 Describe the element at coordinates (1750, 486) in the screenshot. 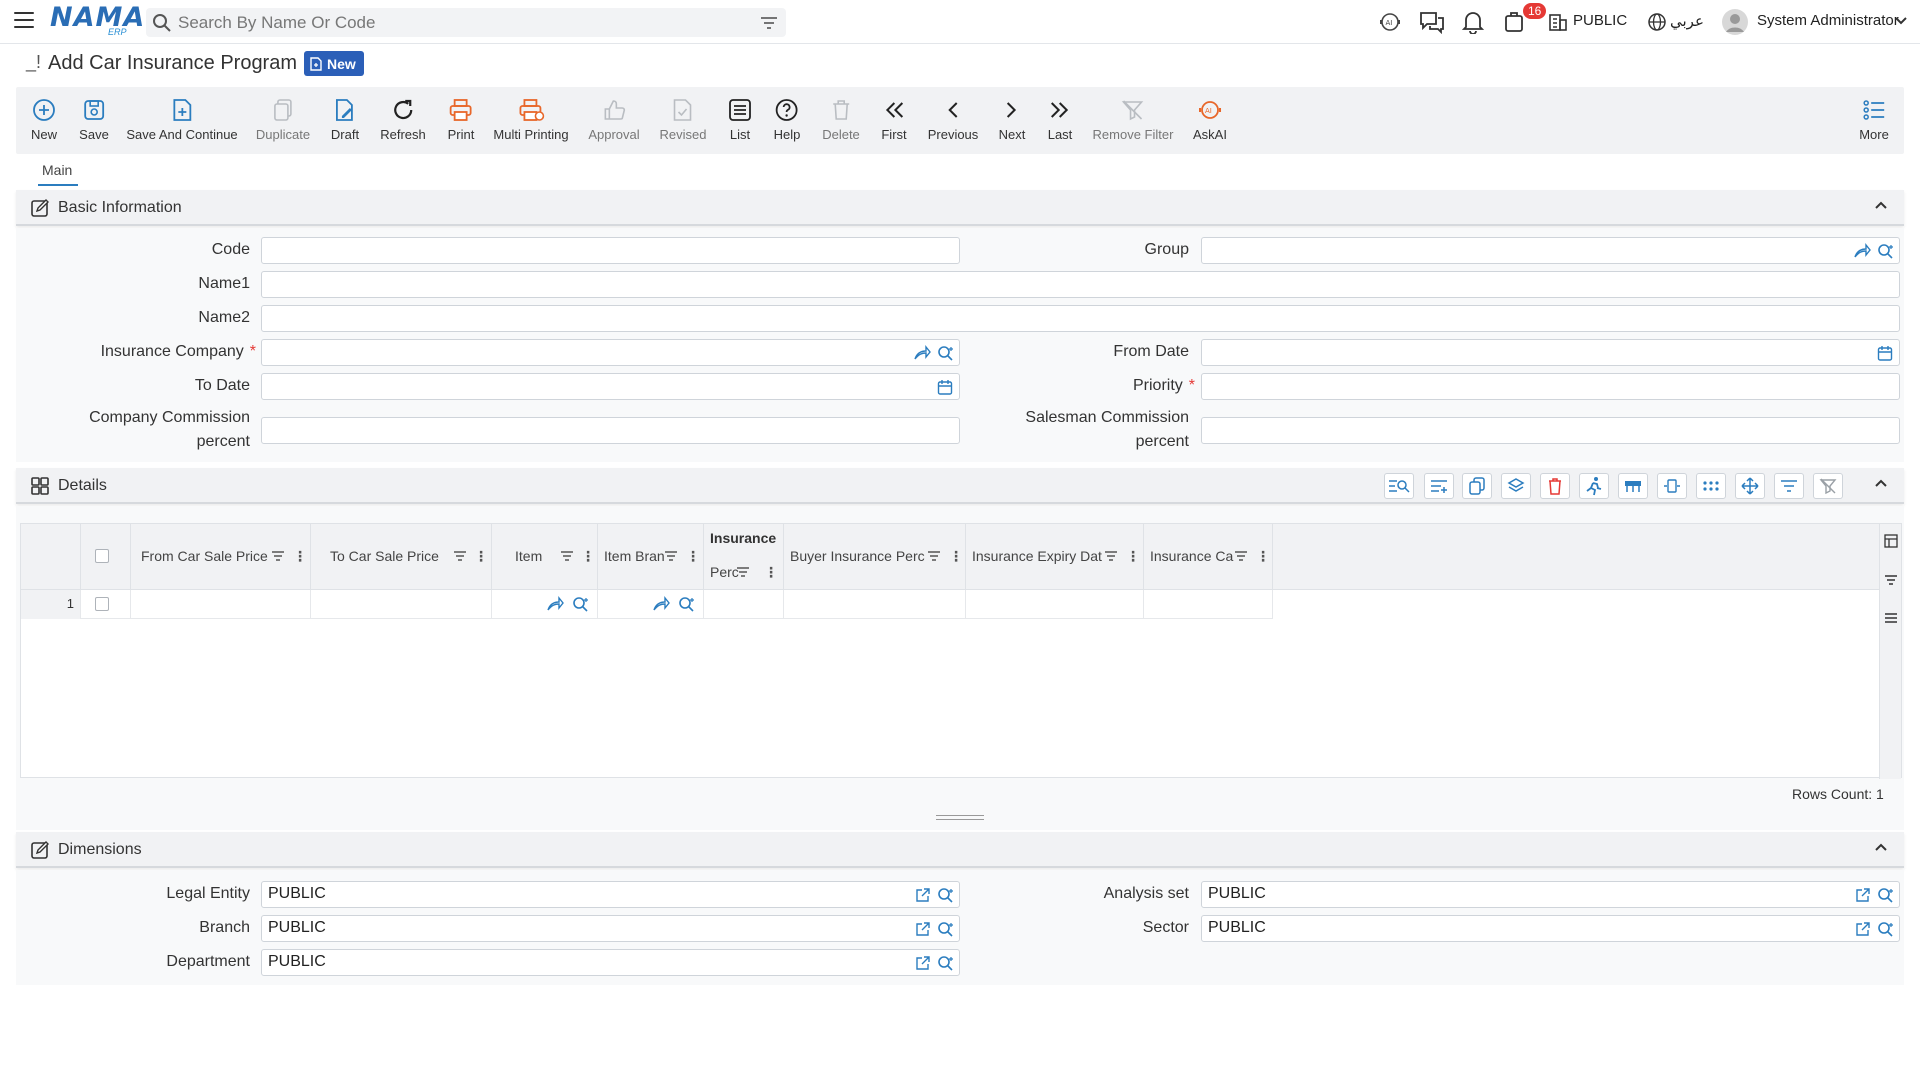

I see `grid-move-button` at that location.